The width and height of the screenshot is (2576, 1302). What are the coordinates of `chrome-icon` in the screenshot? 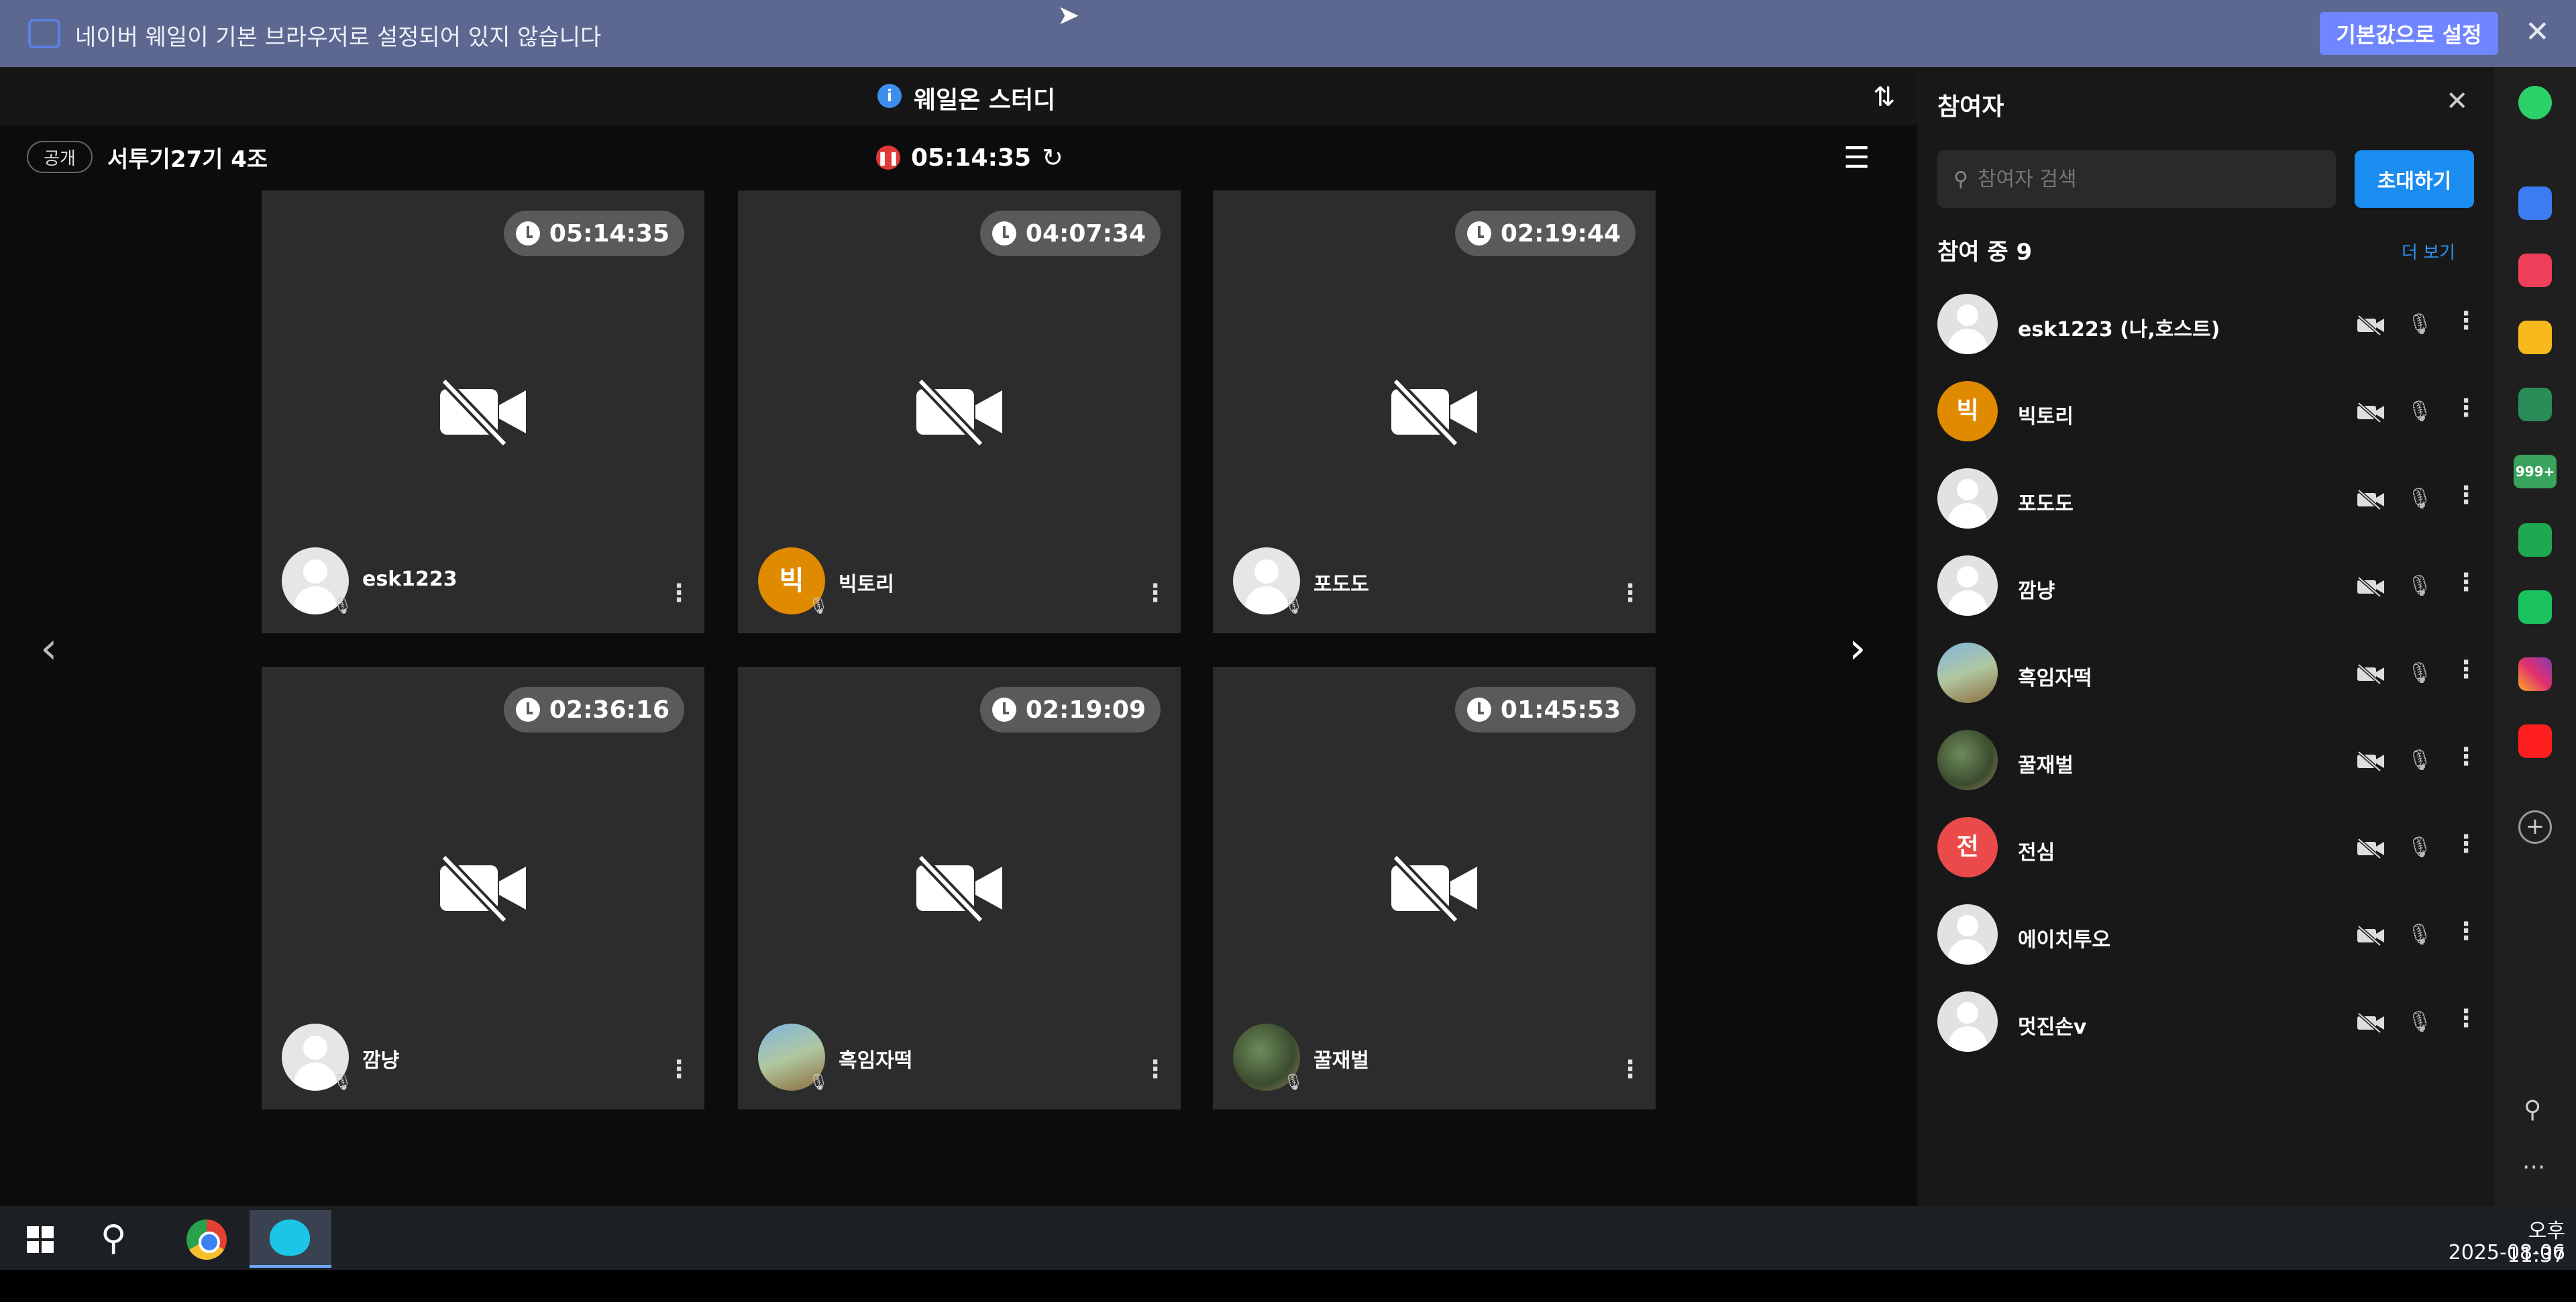 It's located at (206, 1239).